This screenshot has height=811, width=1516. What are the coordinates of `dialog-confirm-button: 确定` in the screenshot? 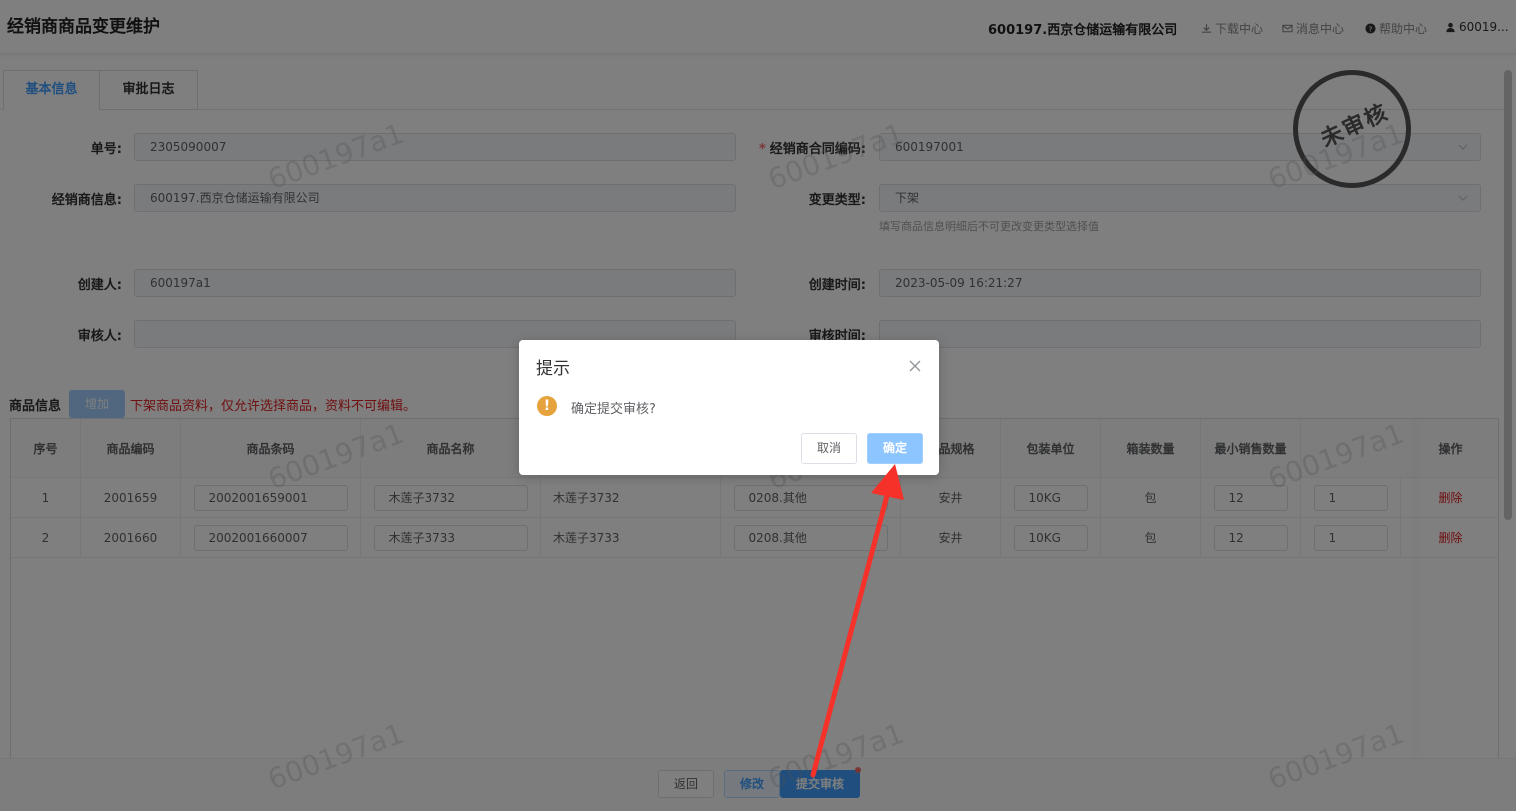 It's located at (895, 448).